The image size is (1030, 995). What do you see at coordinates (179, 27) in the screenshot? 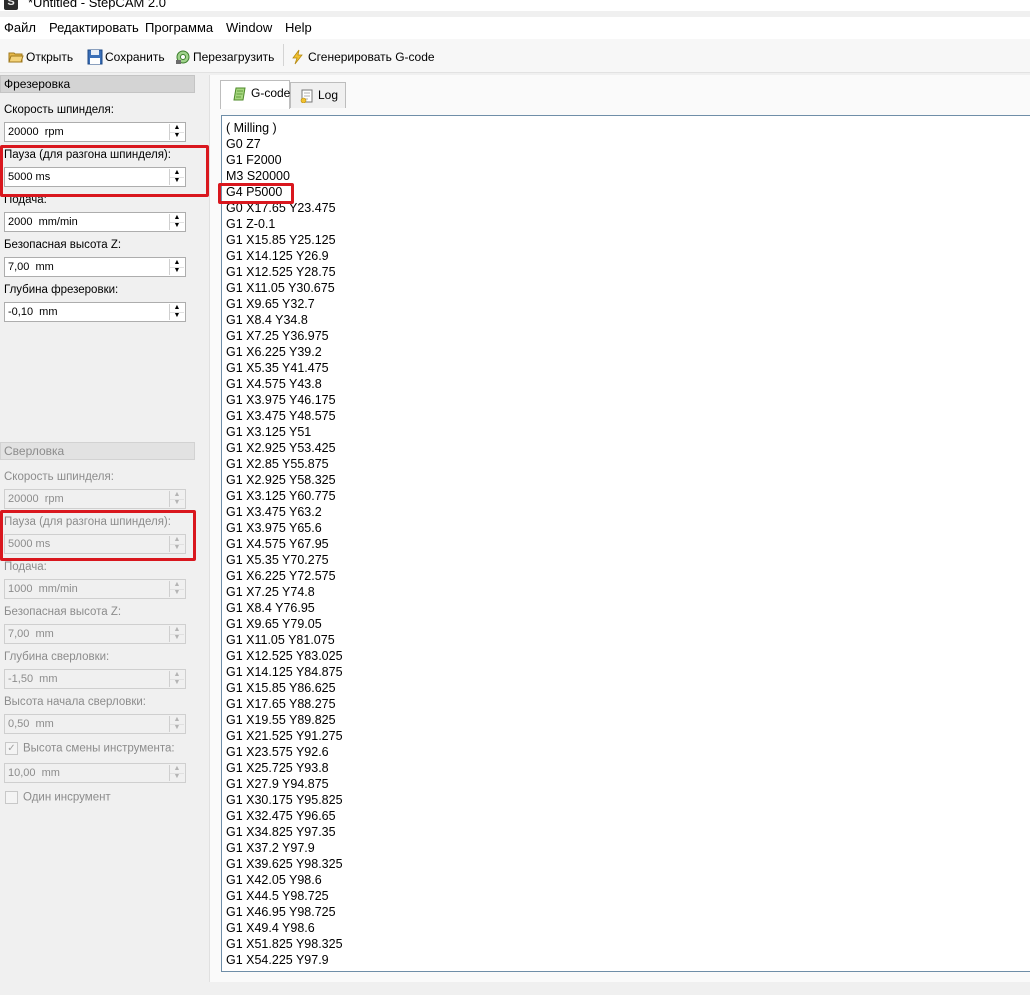
I see `menu-program: Программа` at bounding box center [179, 27].